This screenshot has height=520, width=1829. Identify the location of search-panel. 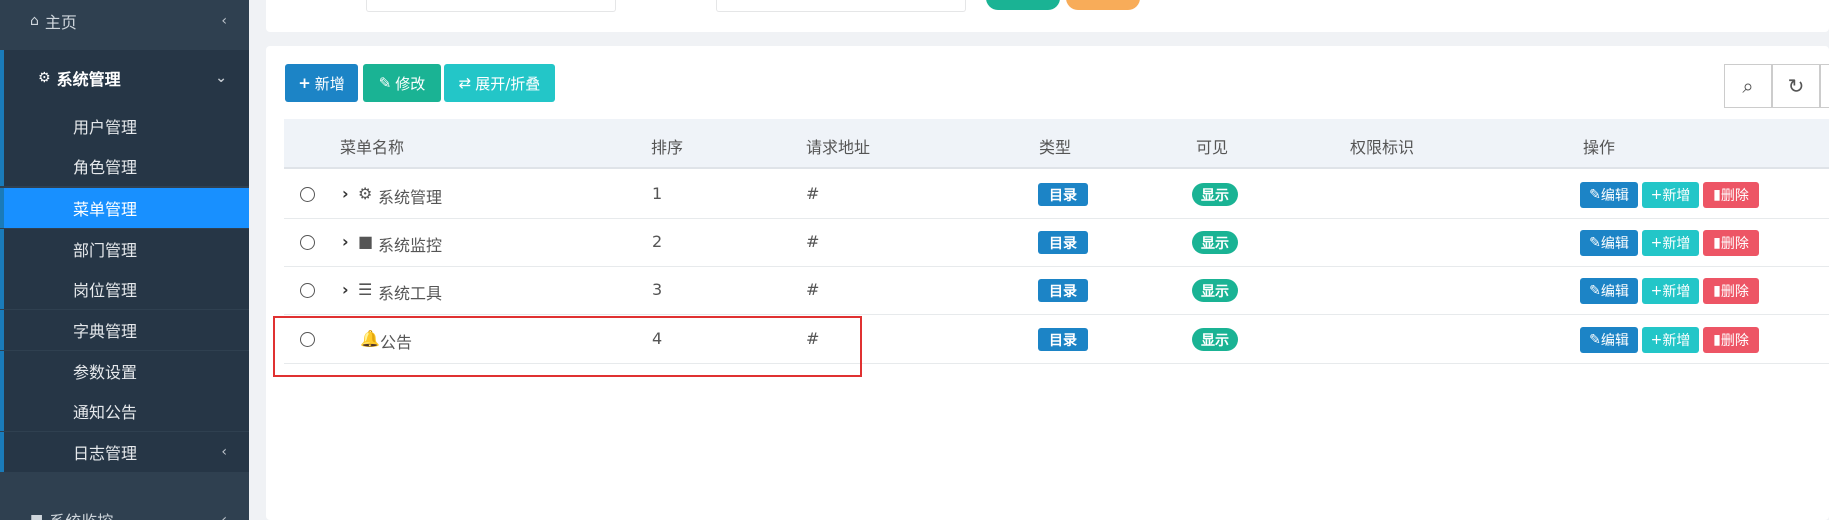
(1047, 16).